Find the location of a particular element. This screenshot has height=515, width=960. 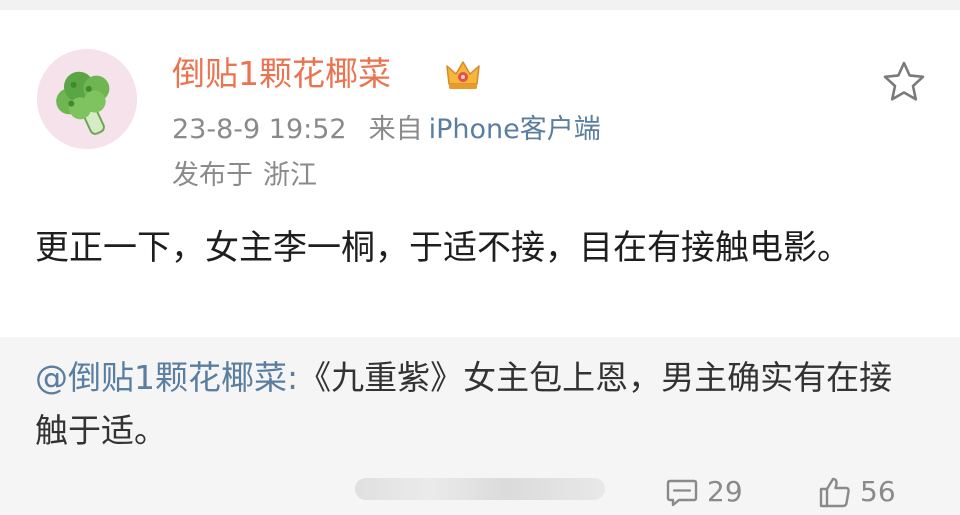

source-prefix: 来自 is located at coordinates (395, 129).